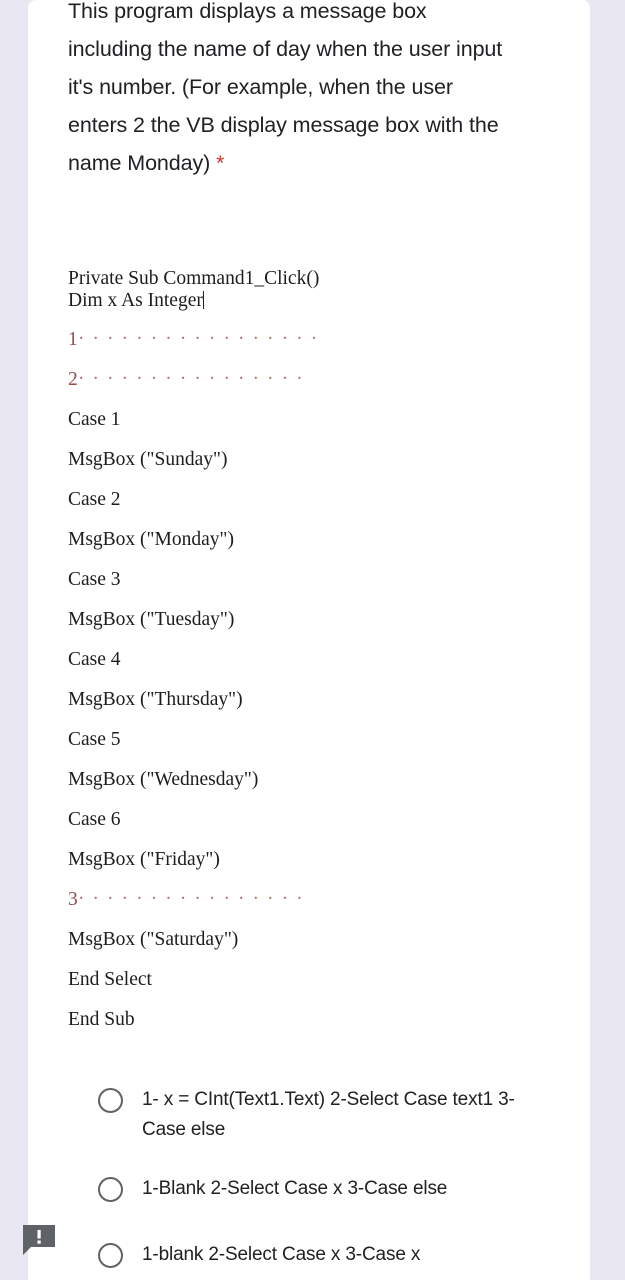  What do you see at coordinates (101, 1019) in the screenshot?
I see `code-line: End Sub` at bounding box center [101, 1019].